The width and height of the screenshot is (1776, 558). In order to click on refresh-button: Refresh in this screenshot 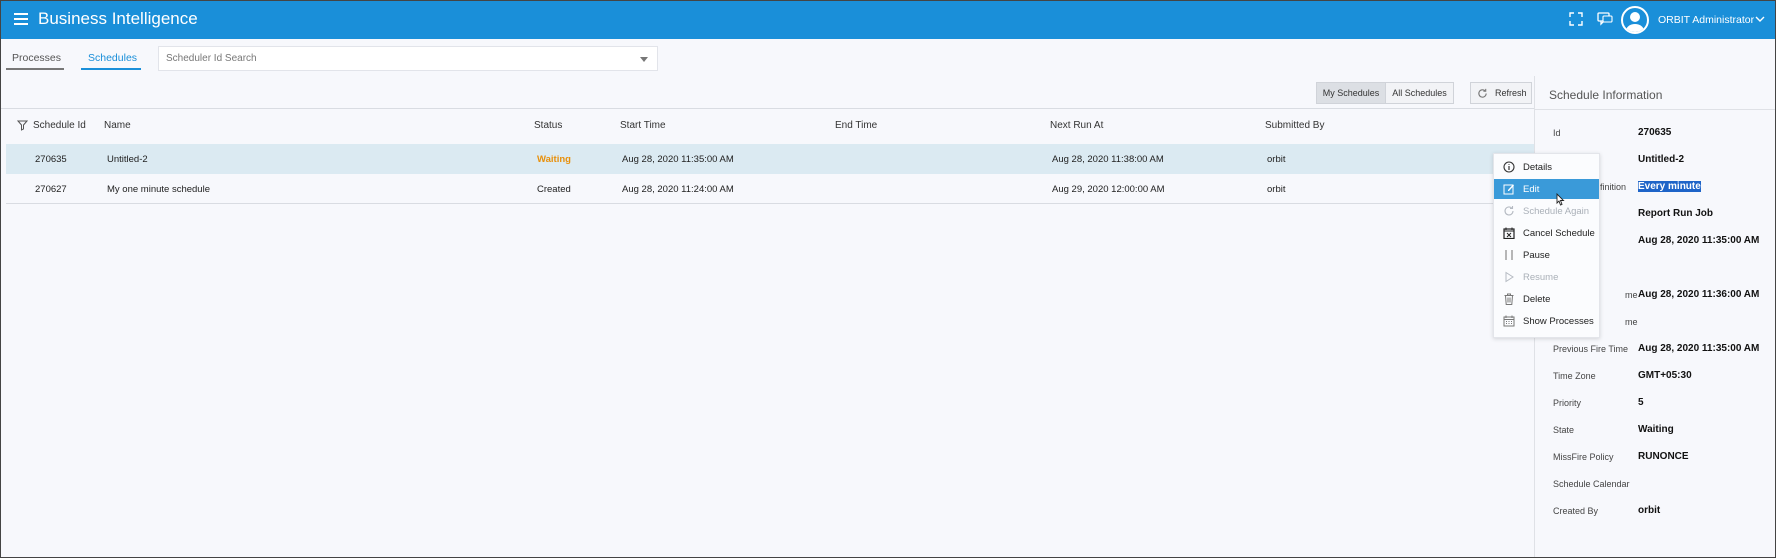, I will do `click(1501, 93)`.